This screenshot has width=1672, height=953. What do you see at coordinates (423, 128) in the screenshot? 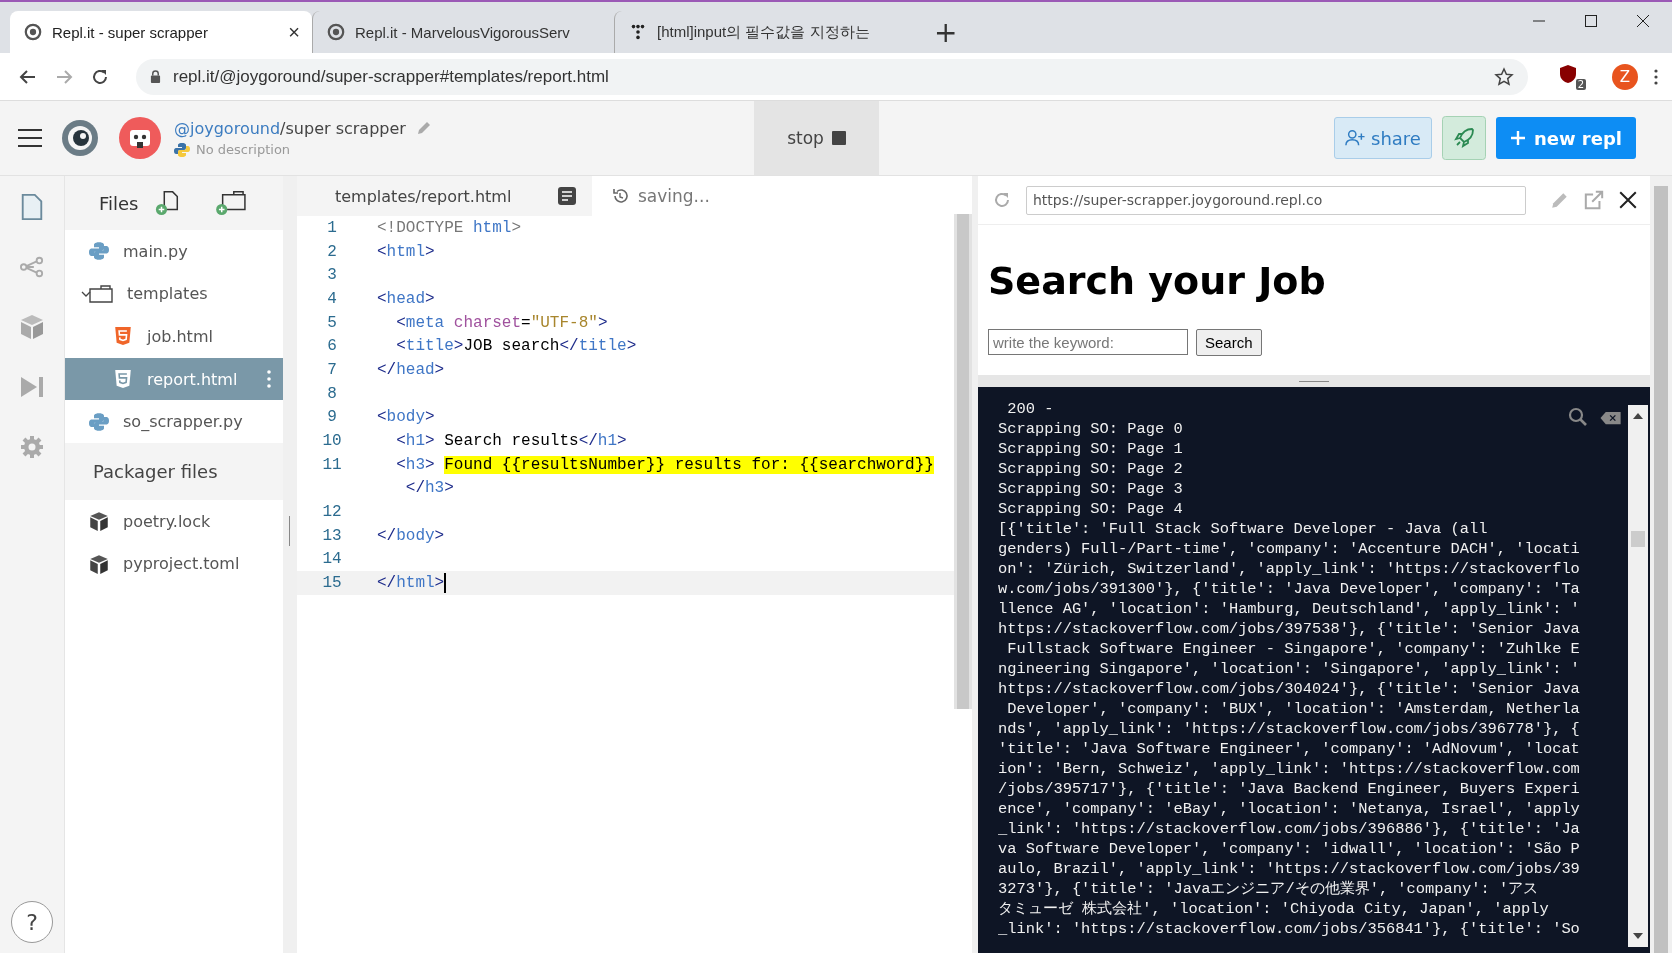
I see `pencil-icon` at bounding box center [423, 128].